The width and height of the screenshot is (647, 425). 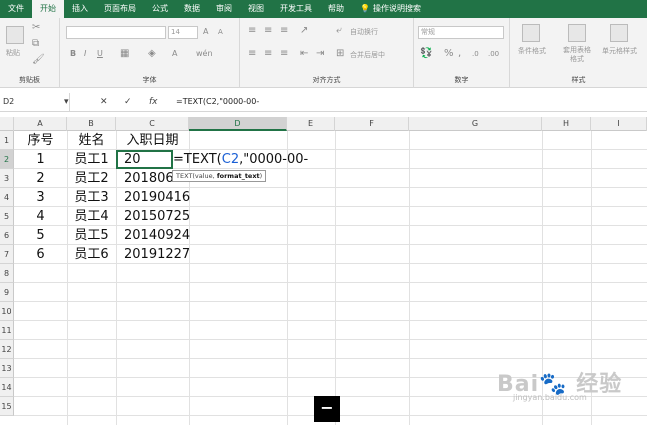 What do you see at coordinates (7, 330) in the screenshot?
I see `row-header-11: 11` at bounding box center [7, 330].